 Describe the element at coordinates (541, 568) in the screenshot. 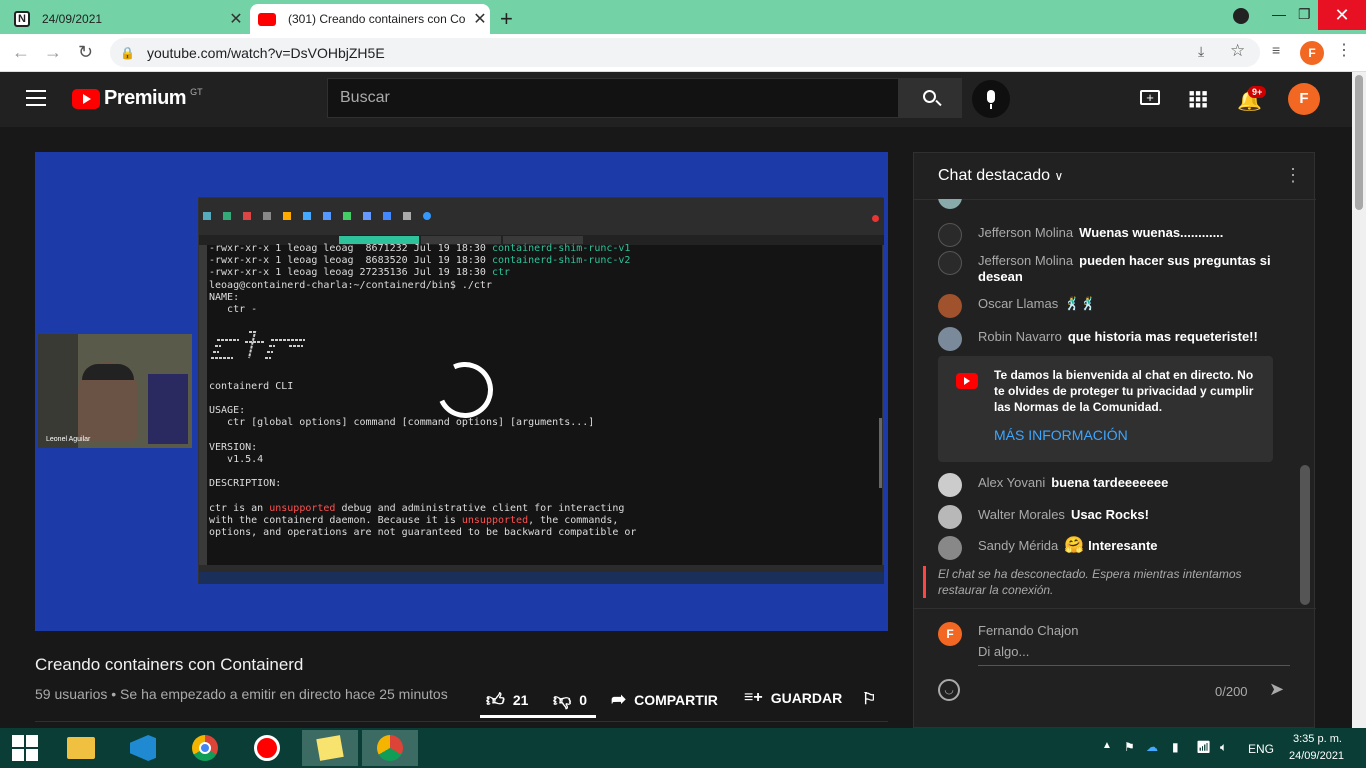

I see `terminal-status-bar` at that location.